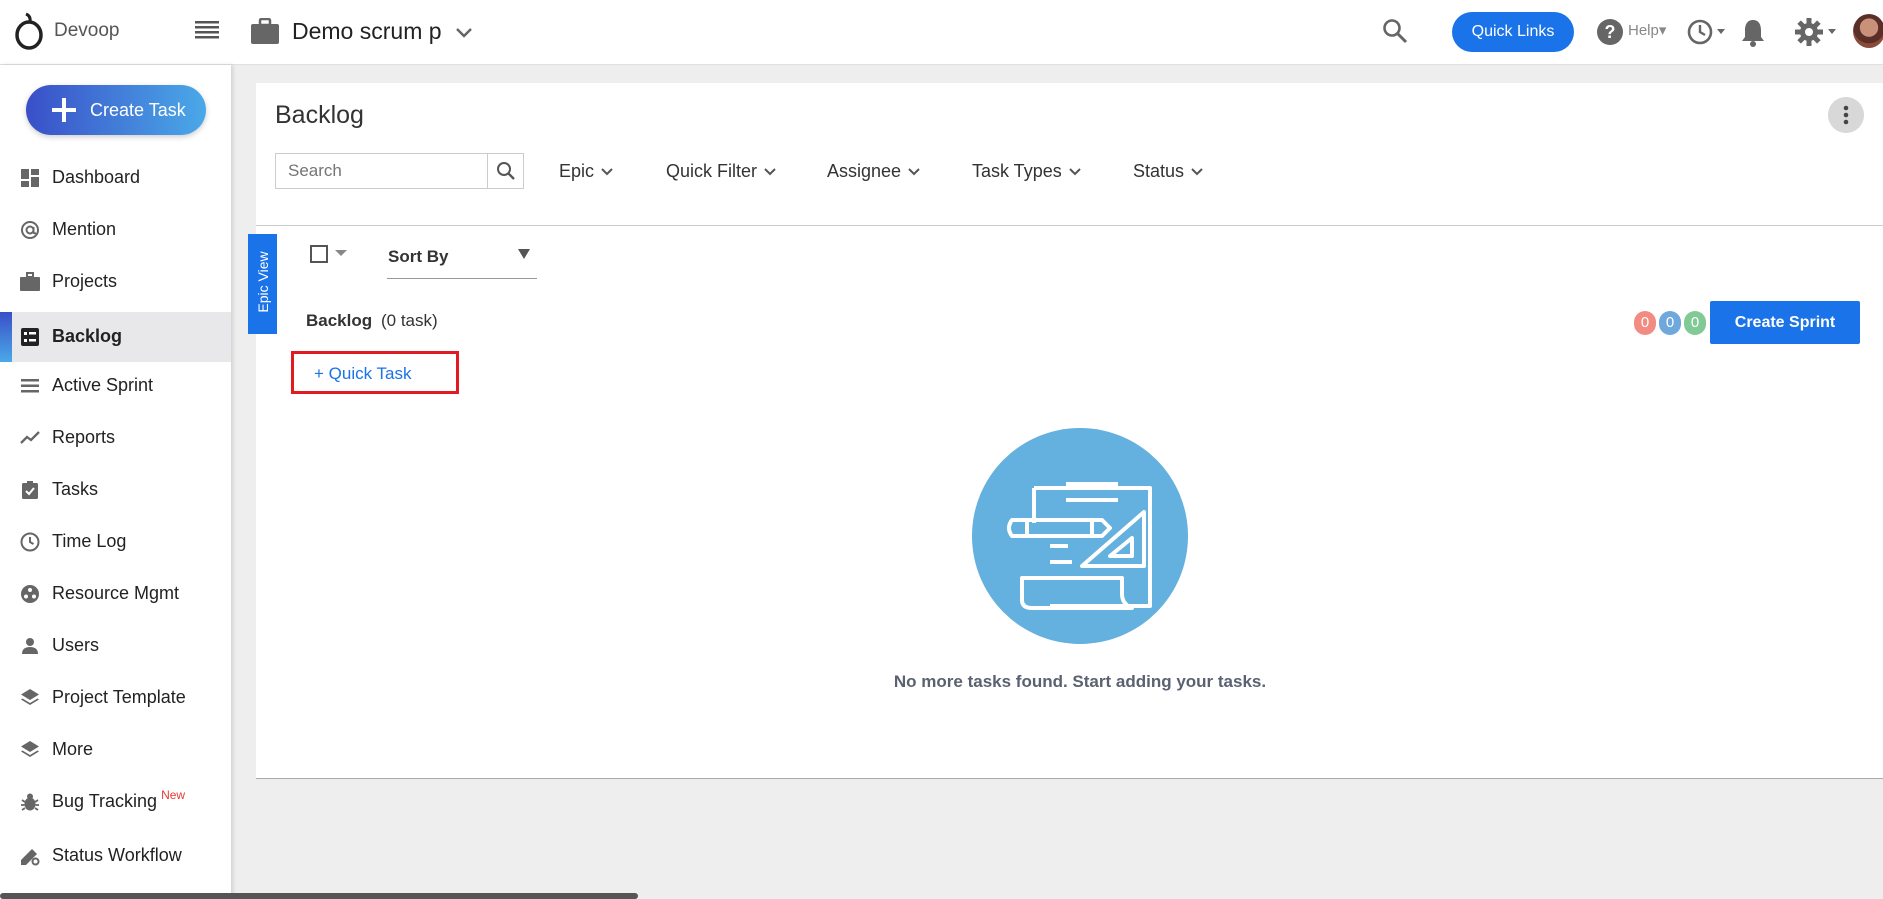  I want to click on filter-status: Status, so click(1168, 171).